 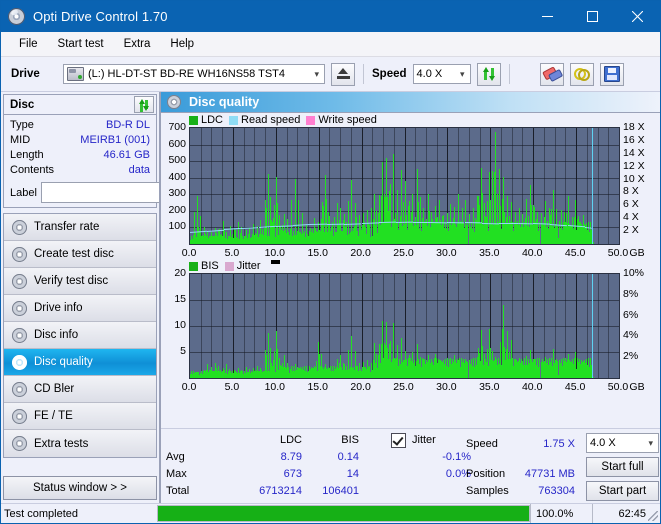 I want to click on refresh-button, so click(x=488, y=74).